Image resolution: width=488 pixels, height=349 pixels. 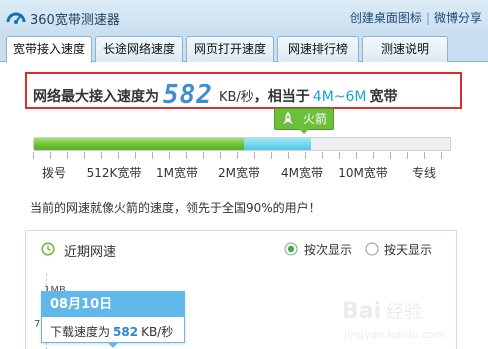 I want to click on app-title: 360宽带测速器, so click(x=75, y=20).